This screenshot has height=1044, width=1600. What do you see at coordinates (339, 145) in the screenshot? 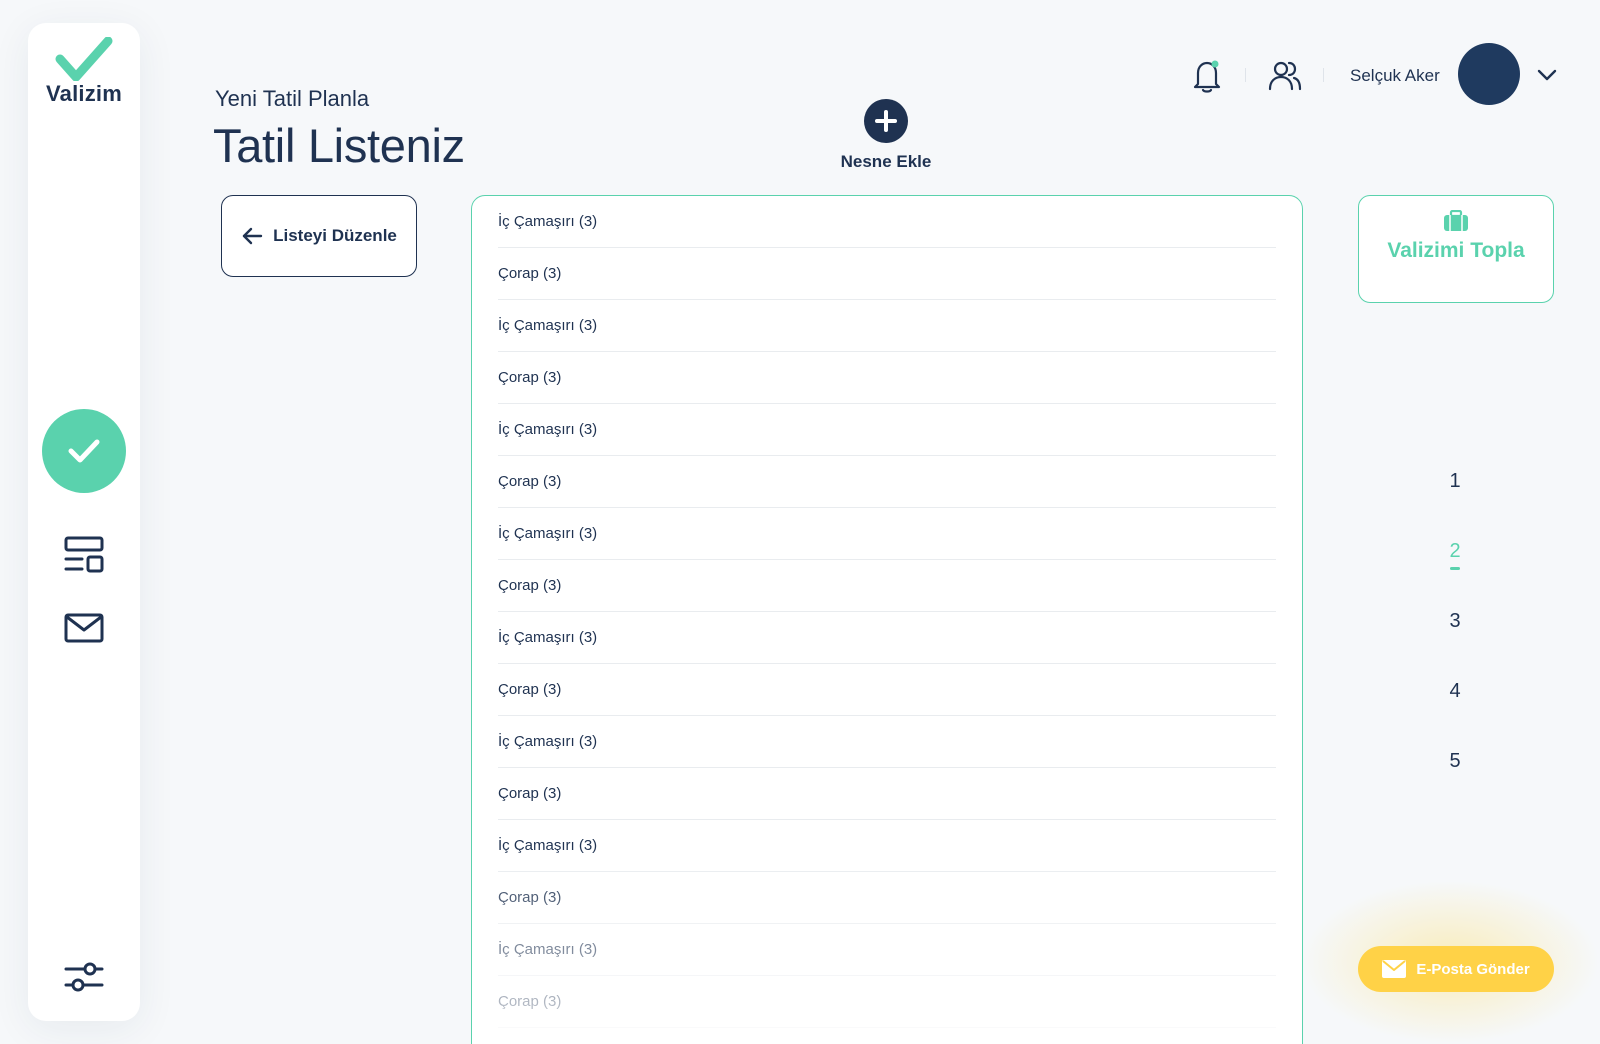
I see `page-title: Tatil Listeniz` at bounding box center [339, 145].